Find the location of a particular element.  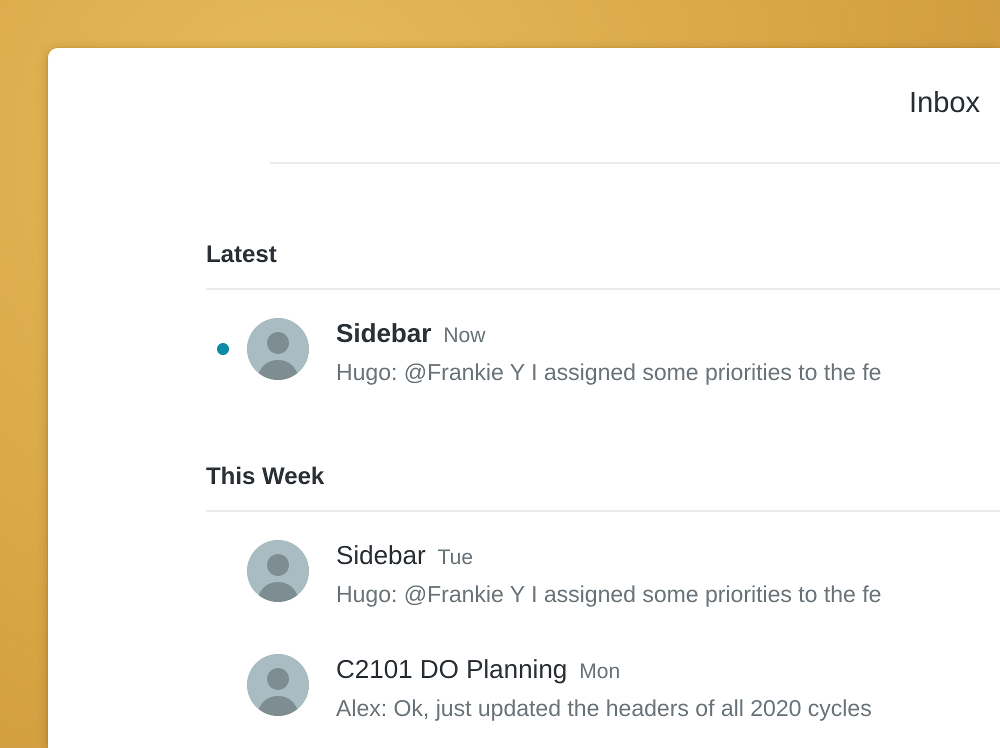

timestamp: Tue is located at coordinates (456, 558).